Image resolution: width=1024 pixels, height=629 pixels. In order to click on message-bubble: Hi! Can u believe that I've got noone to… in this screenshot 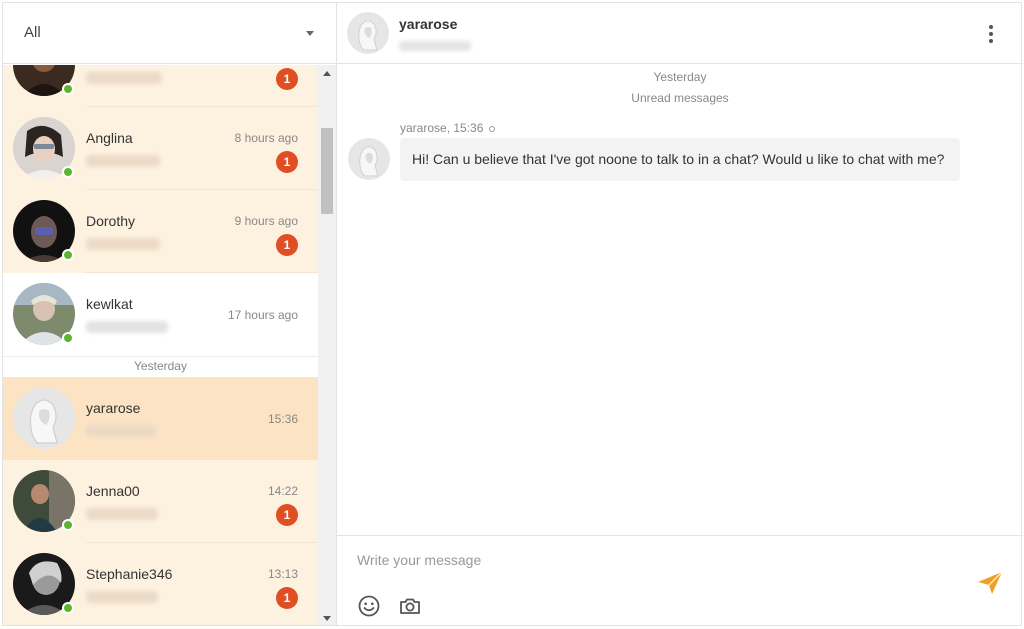, I will do `click(680, 159)`.